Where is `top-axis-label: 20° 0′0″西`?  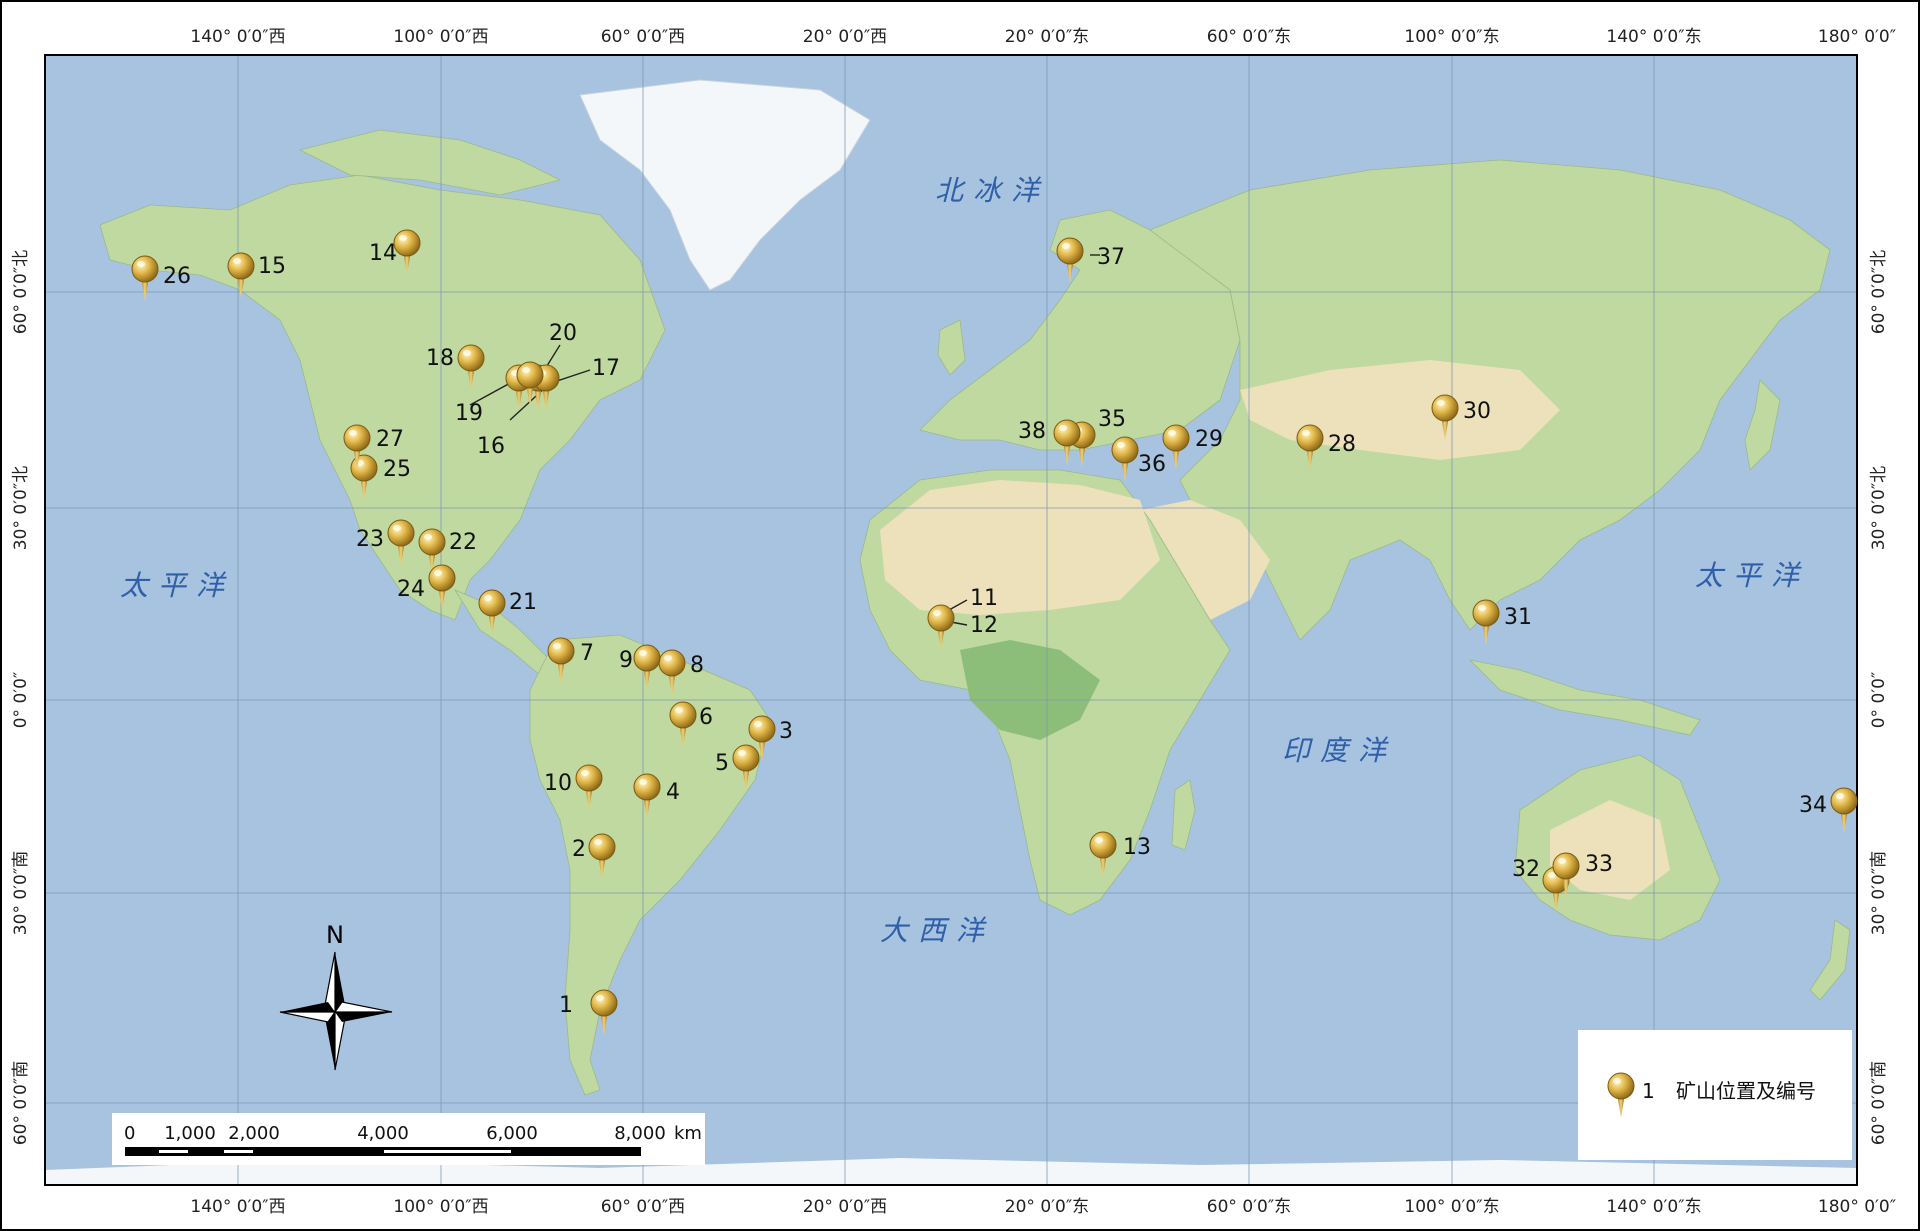
top-axis-label: 20° 0′0″西 is located at coordinates (845, 37).